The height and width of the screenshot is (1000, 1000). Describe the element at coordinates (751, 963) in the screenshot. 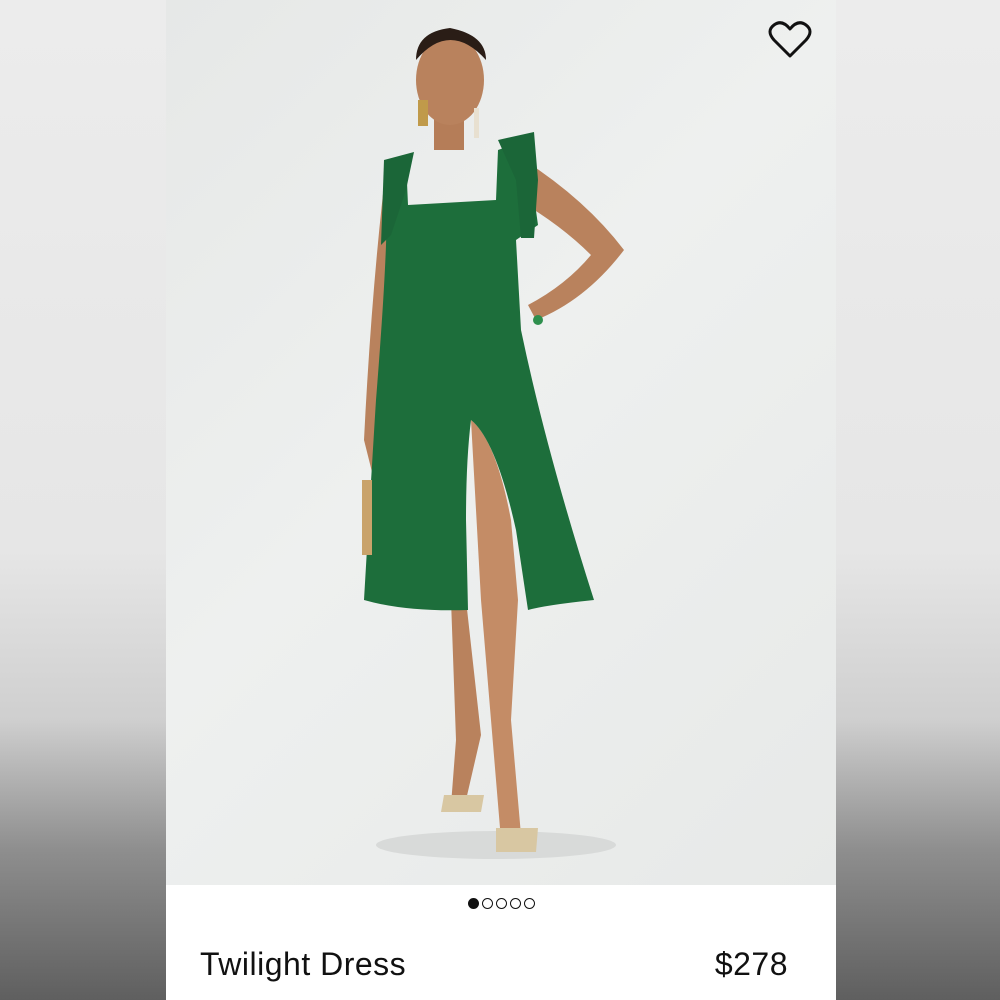

I see `product-price: $278` at that location.